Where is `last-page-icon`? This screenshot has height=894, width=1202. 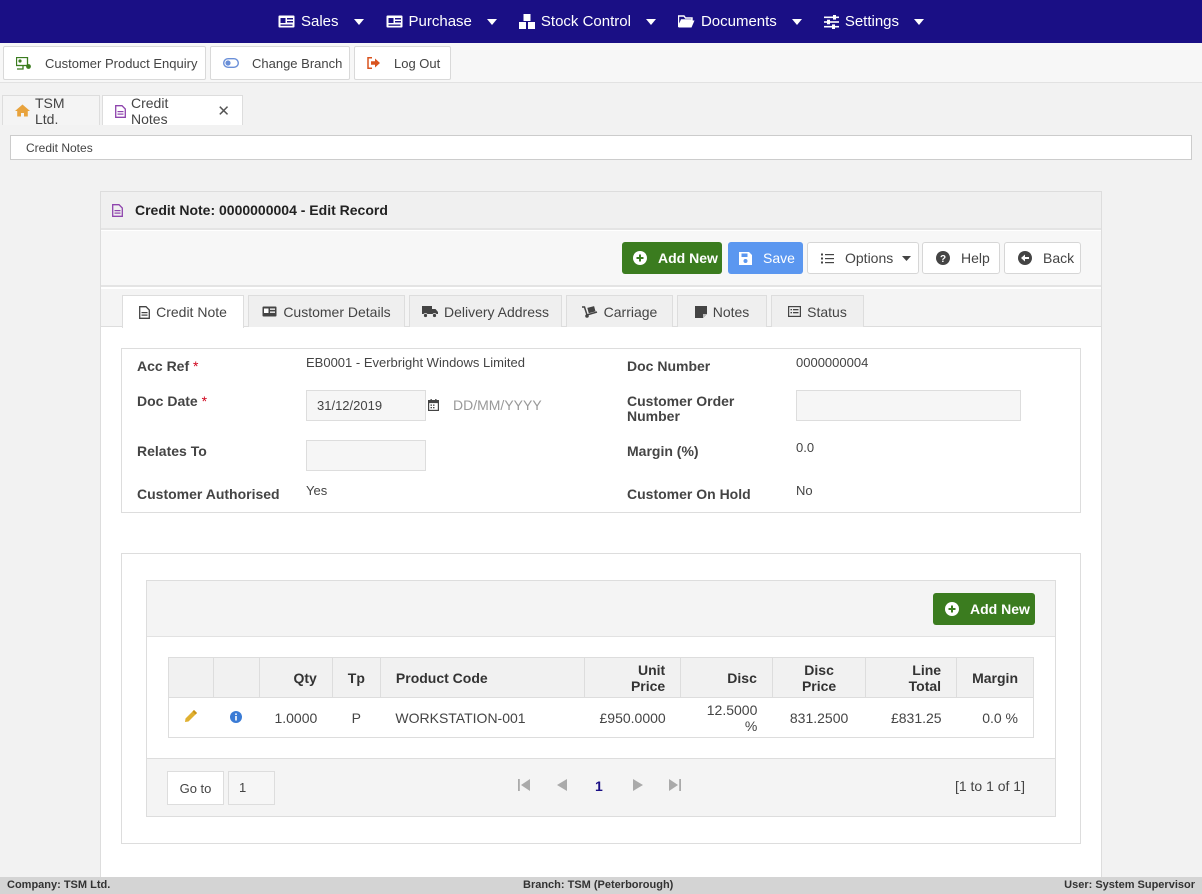 last-page-icon is located at coordinates (675, 785).